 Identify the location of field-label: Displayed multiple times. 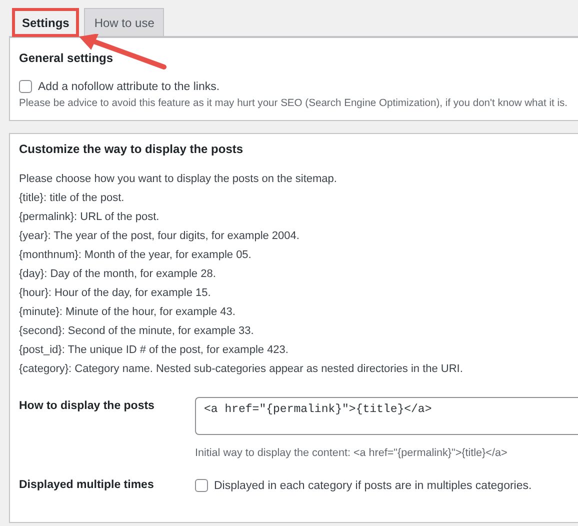
(87, 485).